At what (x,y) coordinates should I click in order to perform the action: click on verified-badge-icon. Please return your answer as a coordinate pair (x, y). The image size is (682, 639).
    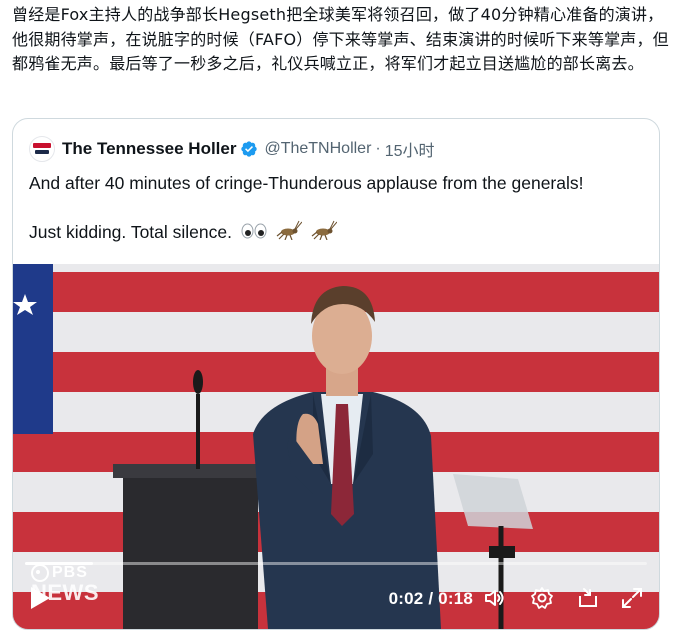
    Looking at the image, I should click on (249, 149).